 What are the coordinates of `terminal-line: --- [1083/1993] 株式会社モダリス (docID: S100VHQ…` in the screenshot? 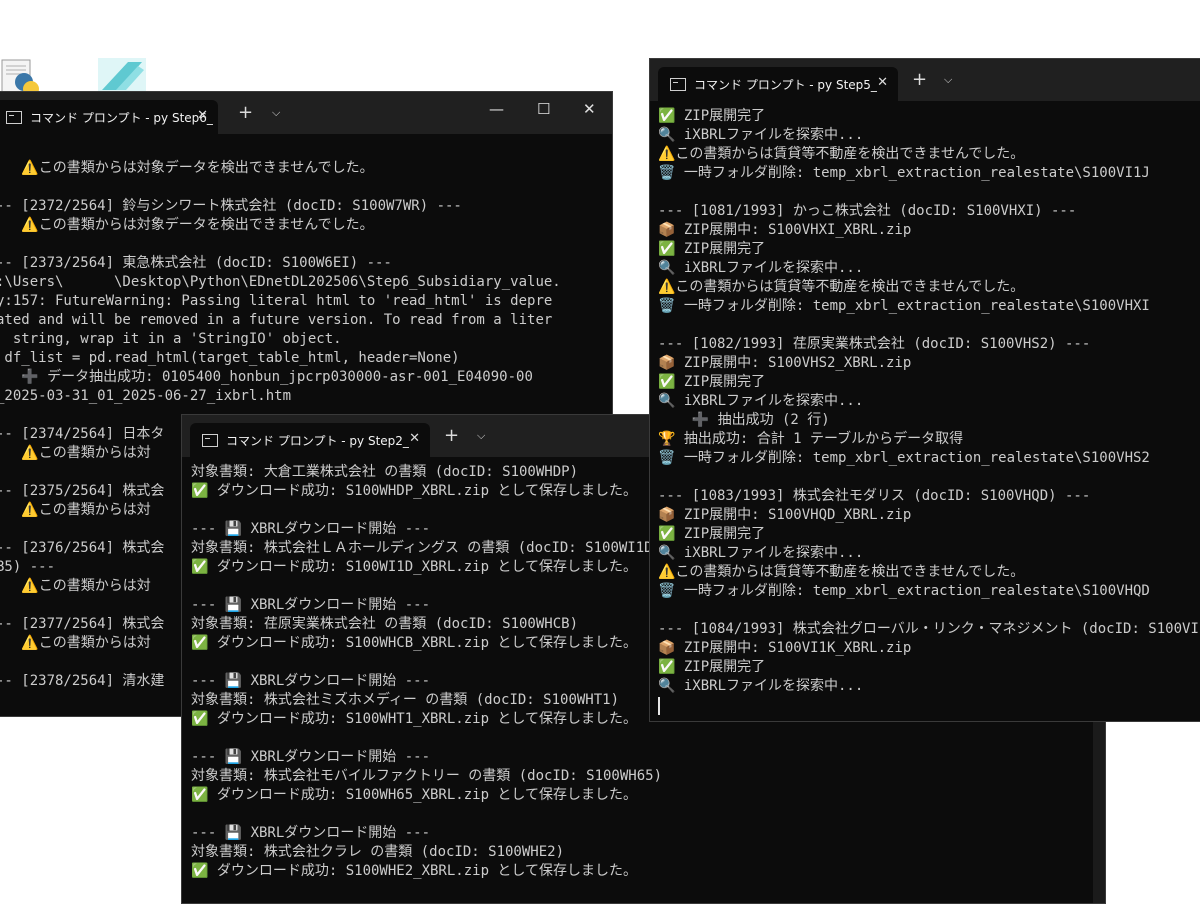 It's located at (874, 496).